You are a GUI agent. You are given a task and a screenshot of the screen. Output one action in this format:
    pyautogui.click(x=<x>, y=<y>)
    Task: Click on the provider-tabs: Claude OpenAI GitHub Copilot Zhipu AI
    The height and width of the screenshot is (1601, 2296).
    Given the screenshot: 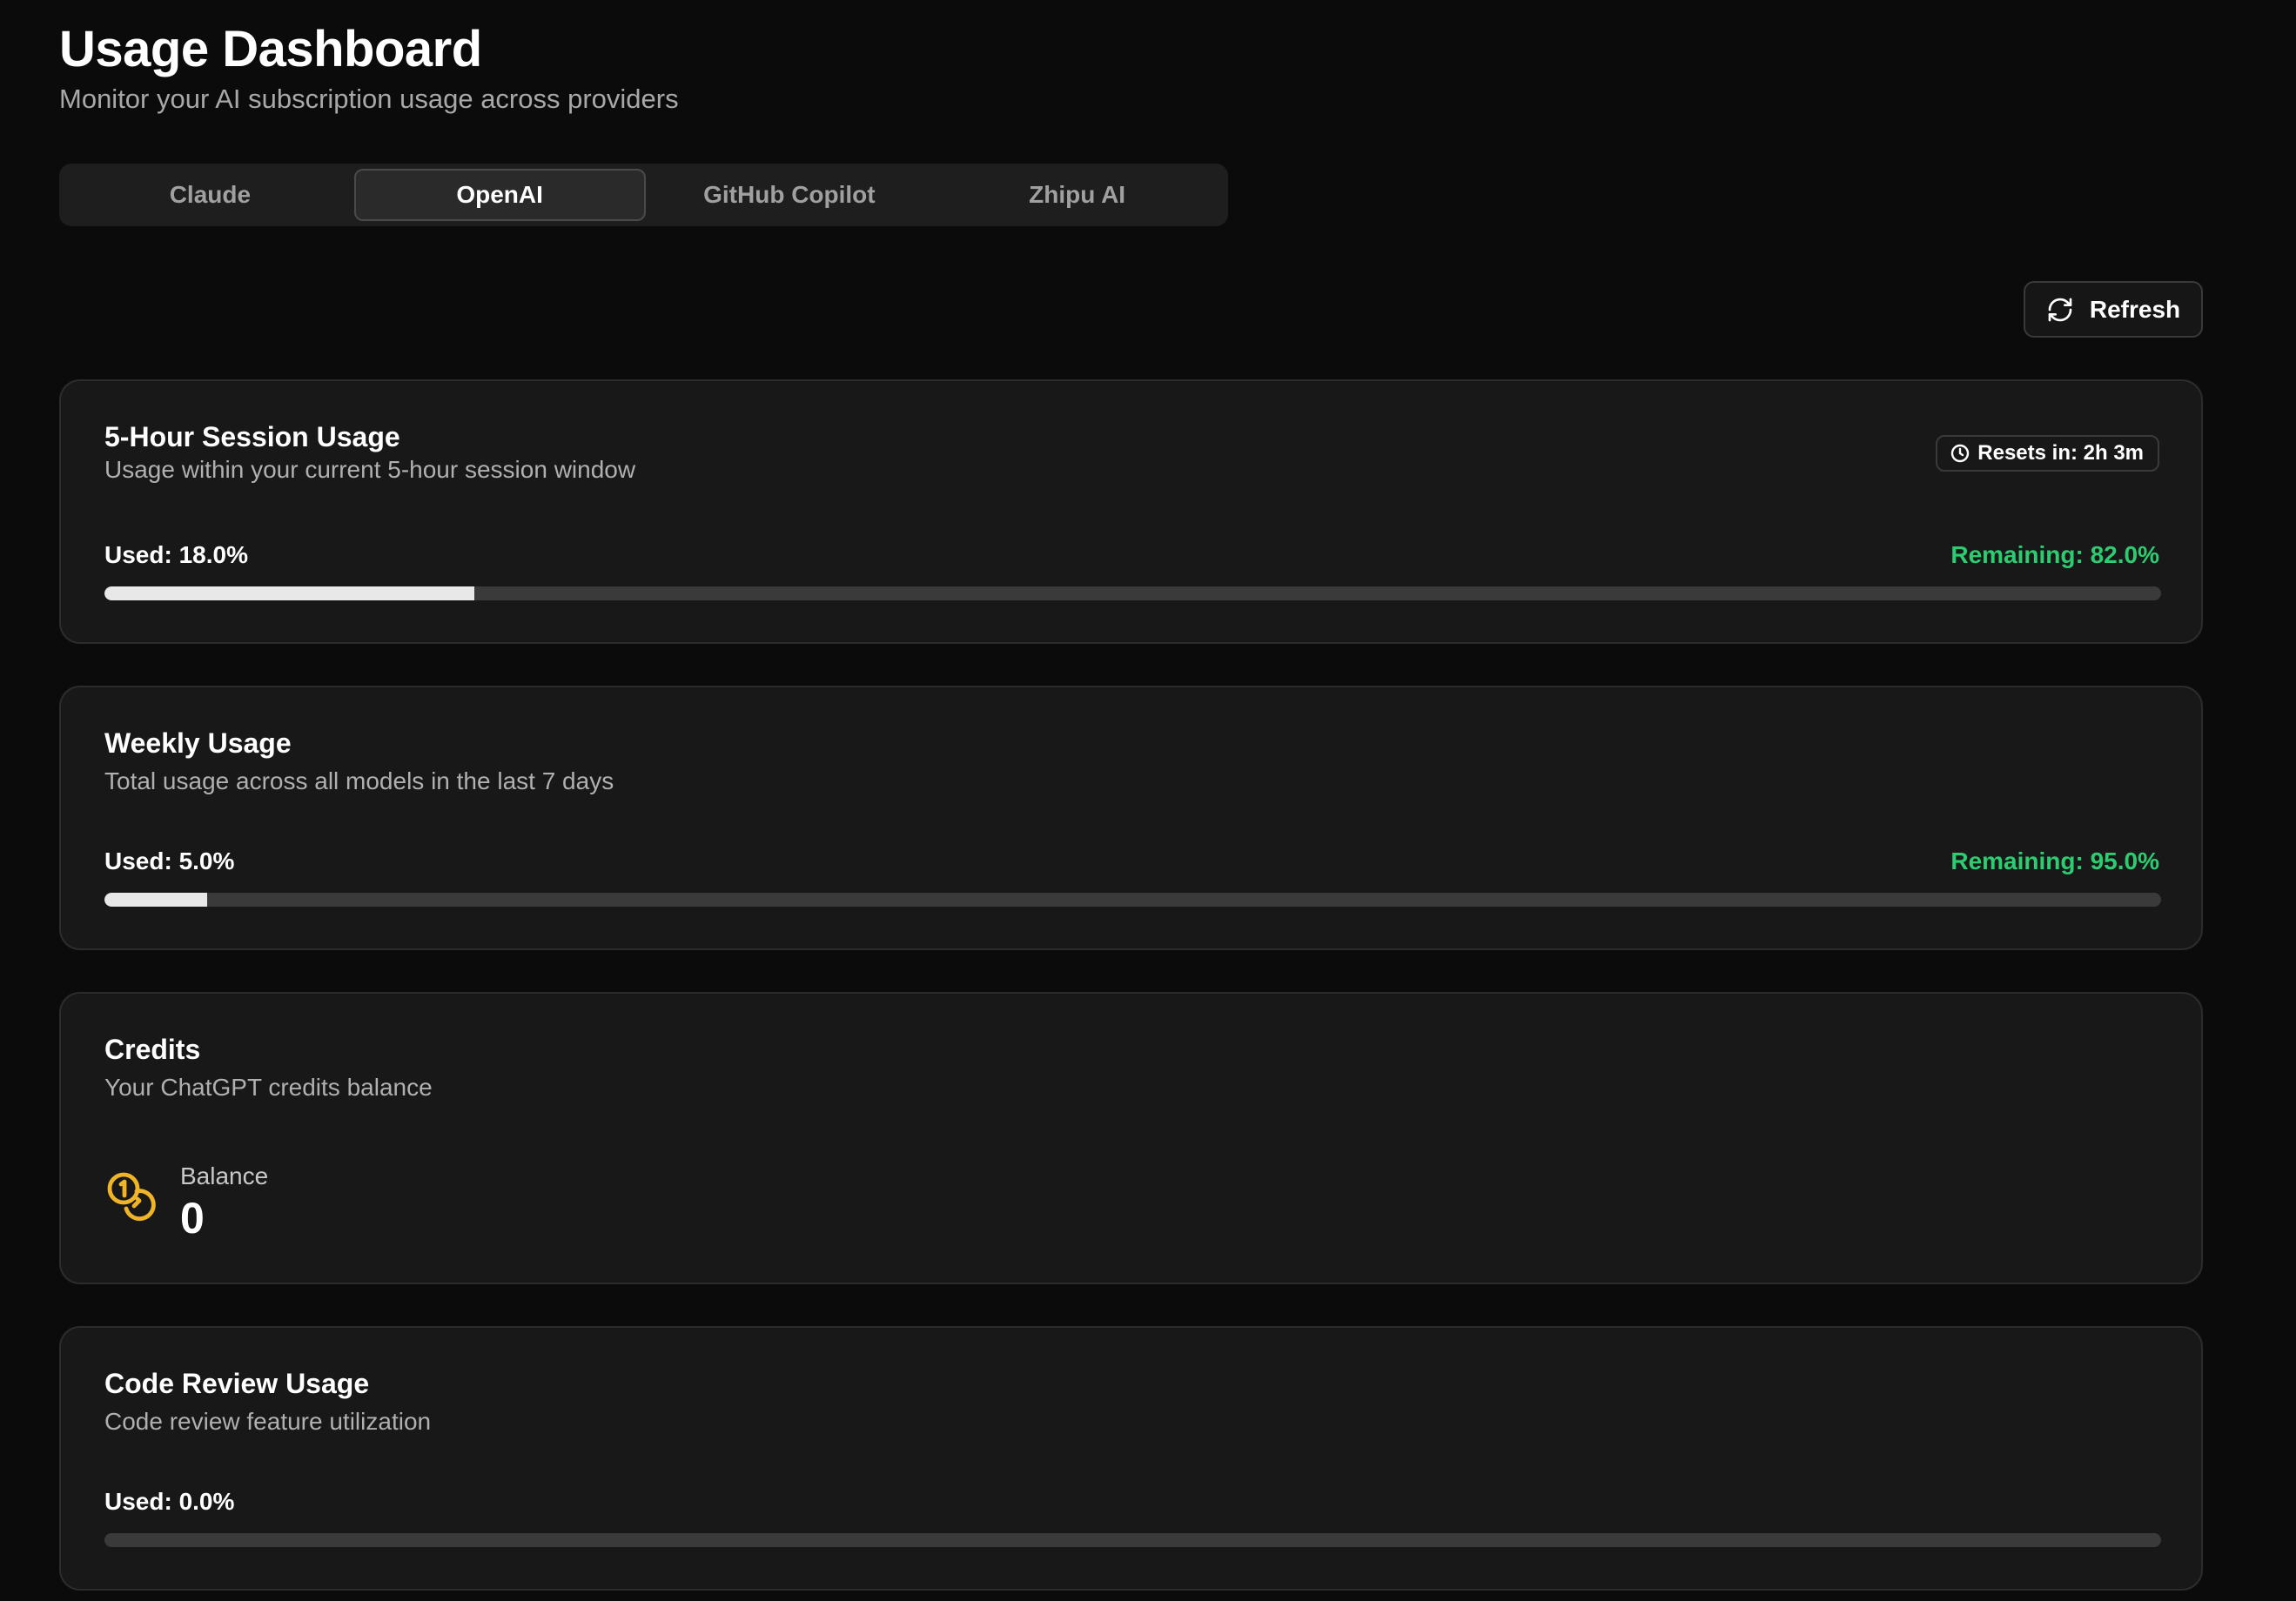 What is the action you would take?
    pyautogui.click(x=643, y=195)
    